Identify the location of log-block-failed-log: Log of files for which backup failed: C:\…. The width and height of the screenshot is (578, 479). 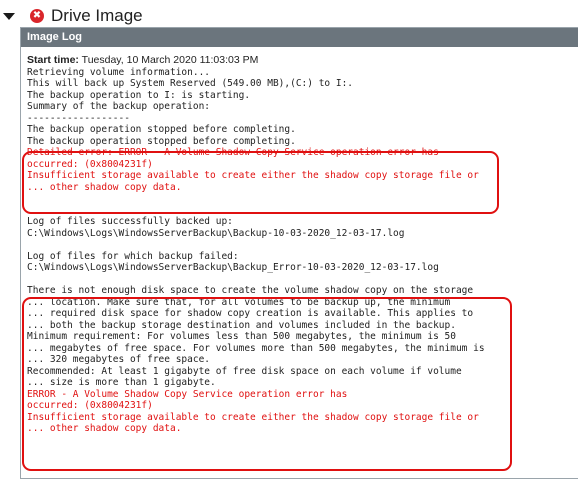
(302, 262).